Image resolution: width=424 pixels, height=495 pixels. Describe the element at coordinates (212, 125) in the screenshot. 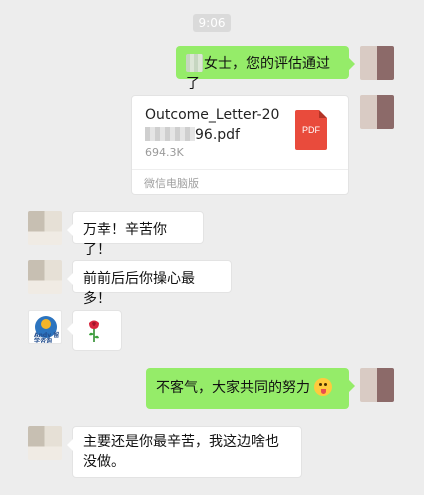

I see `file-name: Outcome_Letter-20 96.pdf` at that location.